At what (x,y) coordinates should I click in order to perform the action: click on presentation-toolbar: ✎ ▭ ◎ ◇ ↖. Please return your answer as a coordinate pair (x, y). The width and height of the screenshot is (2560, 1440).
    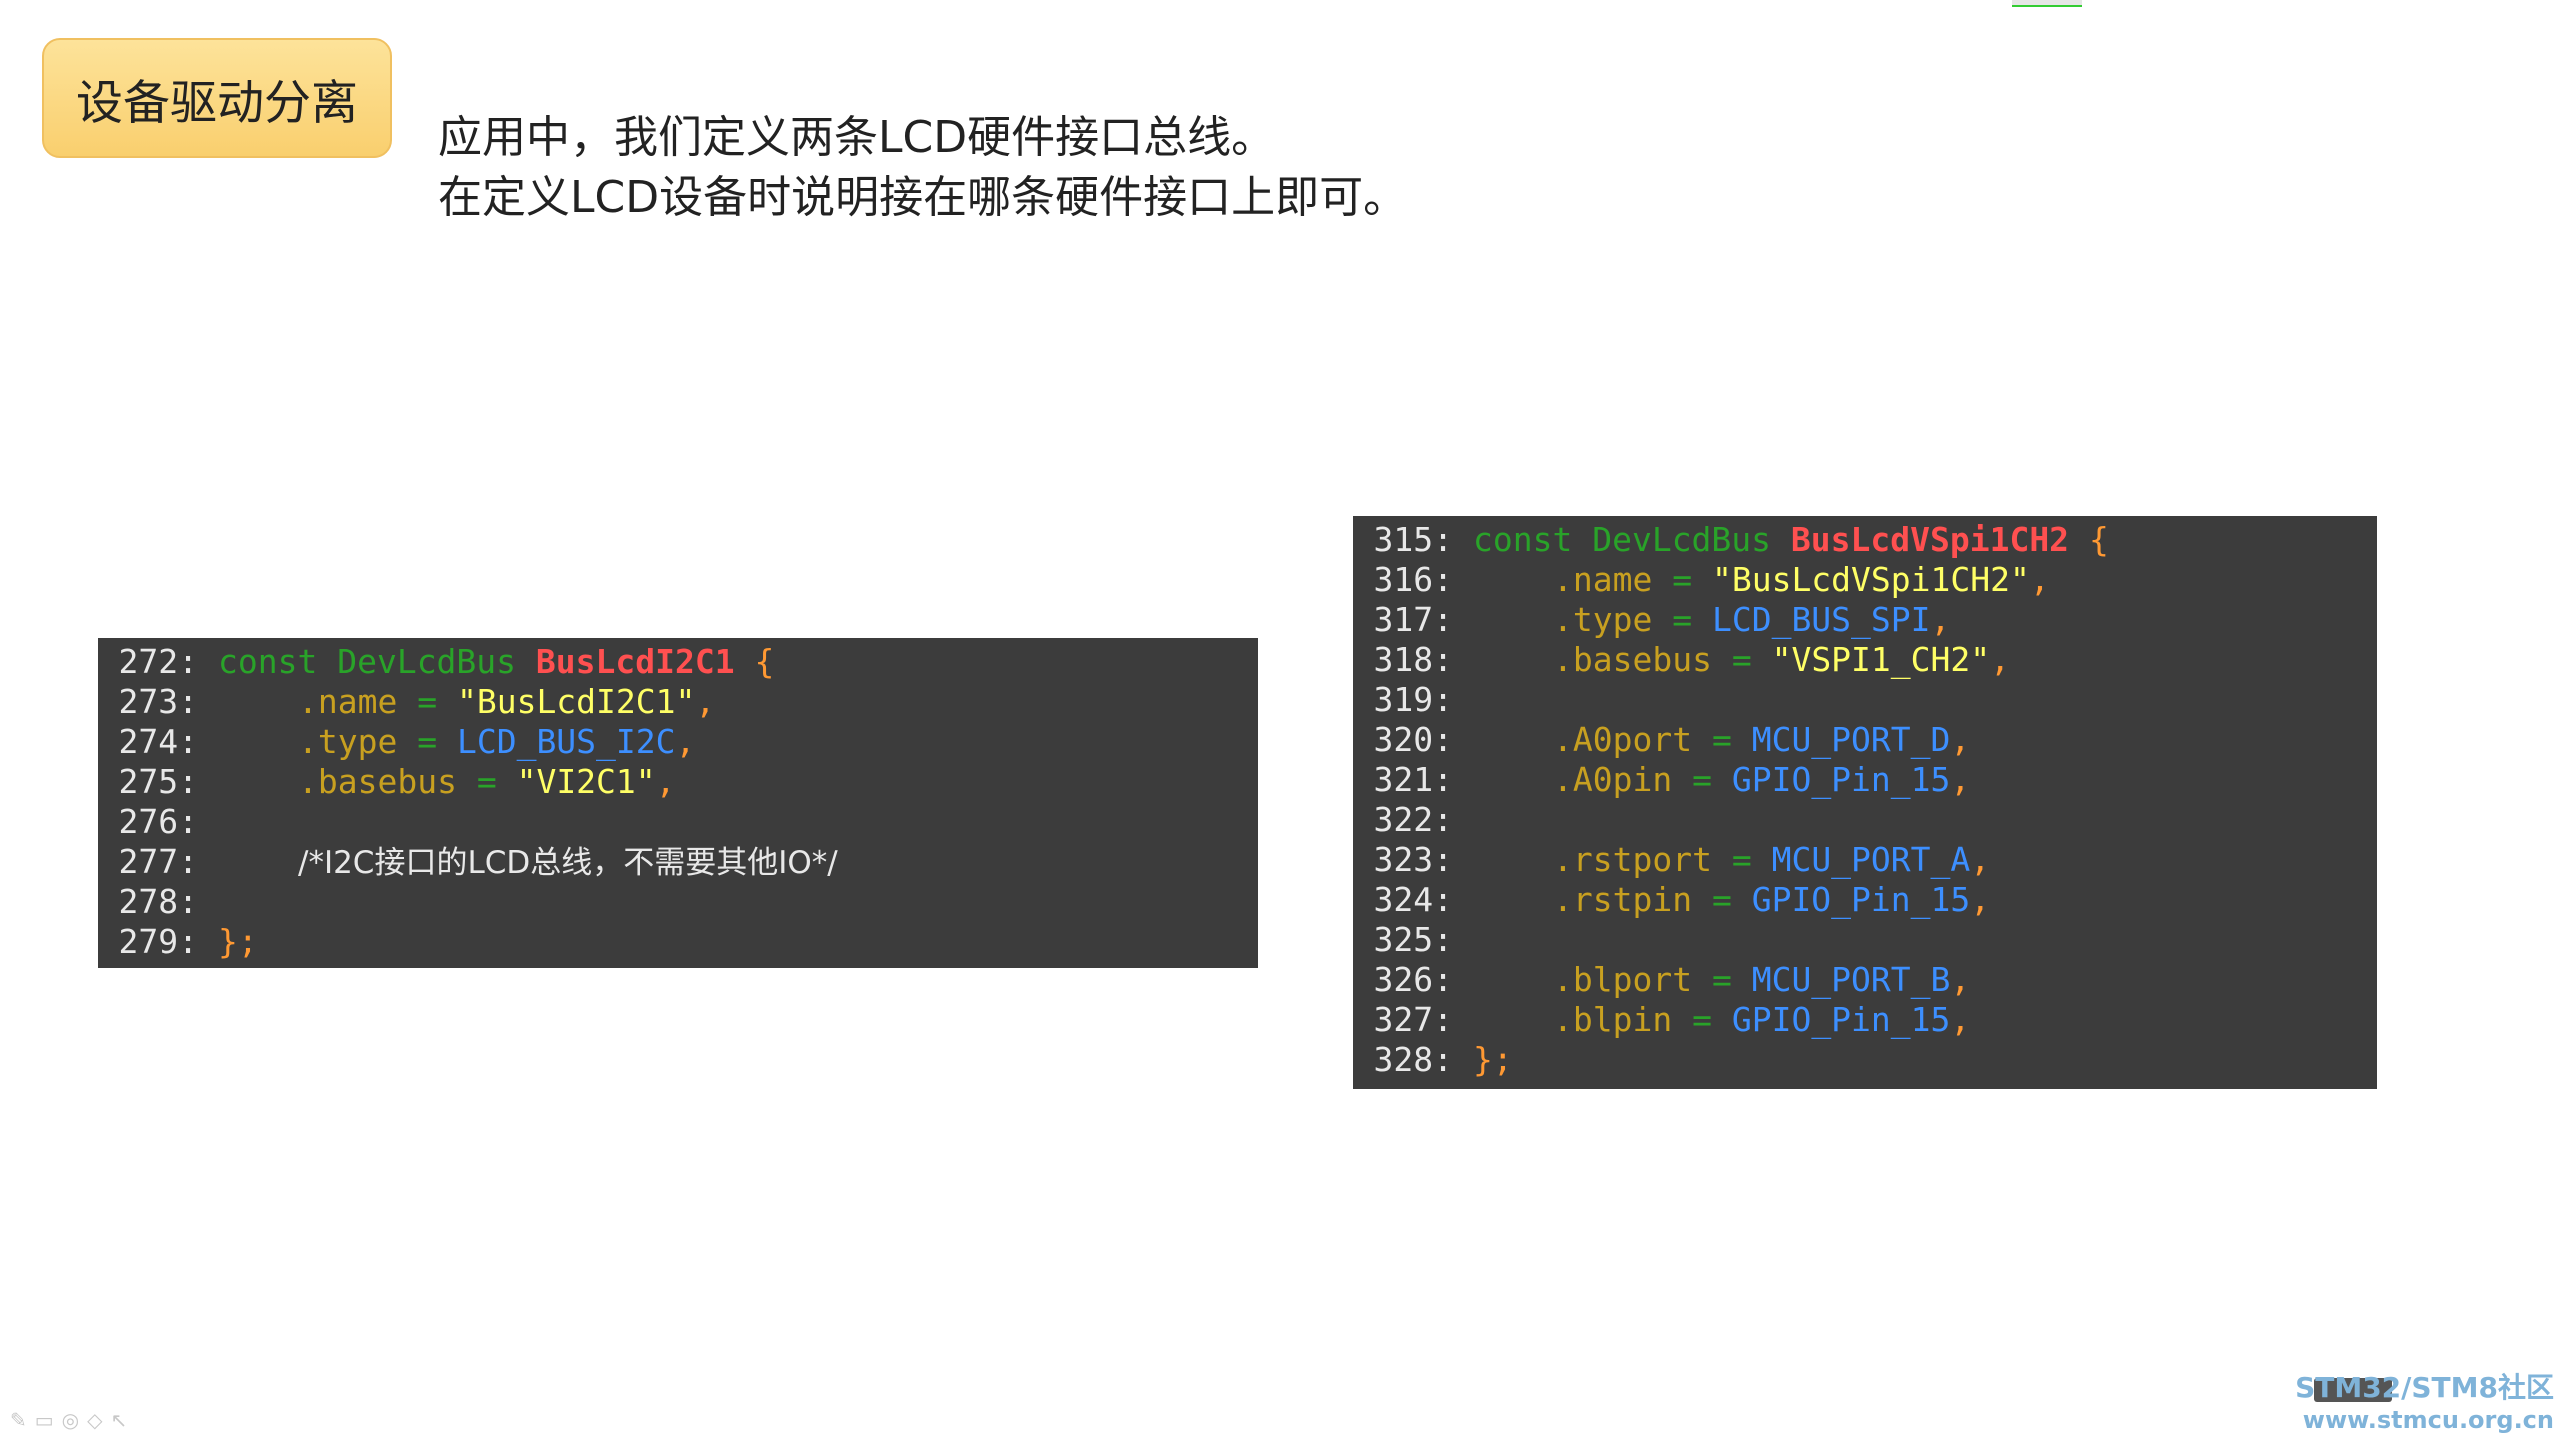
    Looking at the image, I should click on (68, 1420).